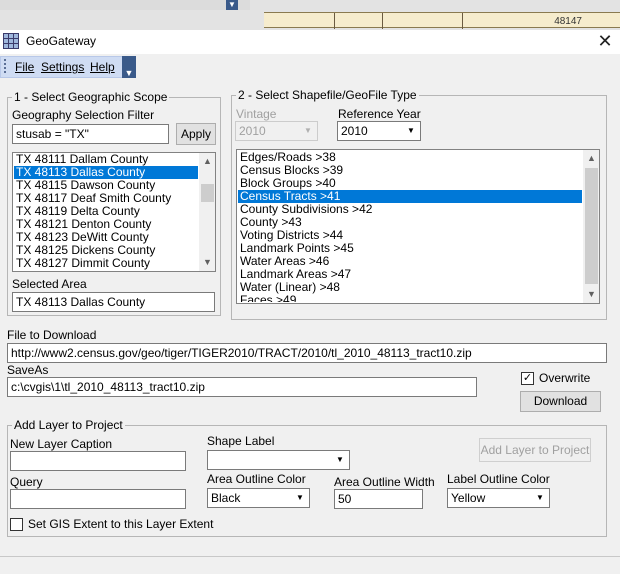 The width and height of the screenshot is (620, 574). What do you see at coordinates (129, 67) in the screenshot?
I see `menu-overflow-icon: ▼` at bounding box center [129, 67].